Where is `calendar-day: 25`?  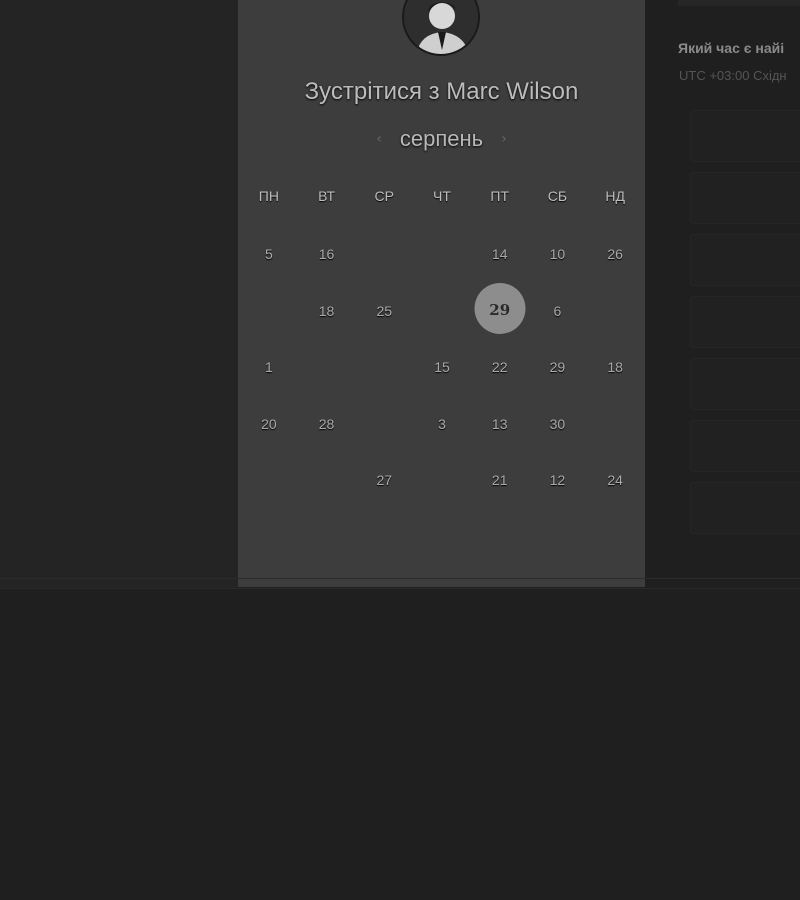
calendar-day: 25 is located at coordinates (384, 311).